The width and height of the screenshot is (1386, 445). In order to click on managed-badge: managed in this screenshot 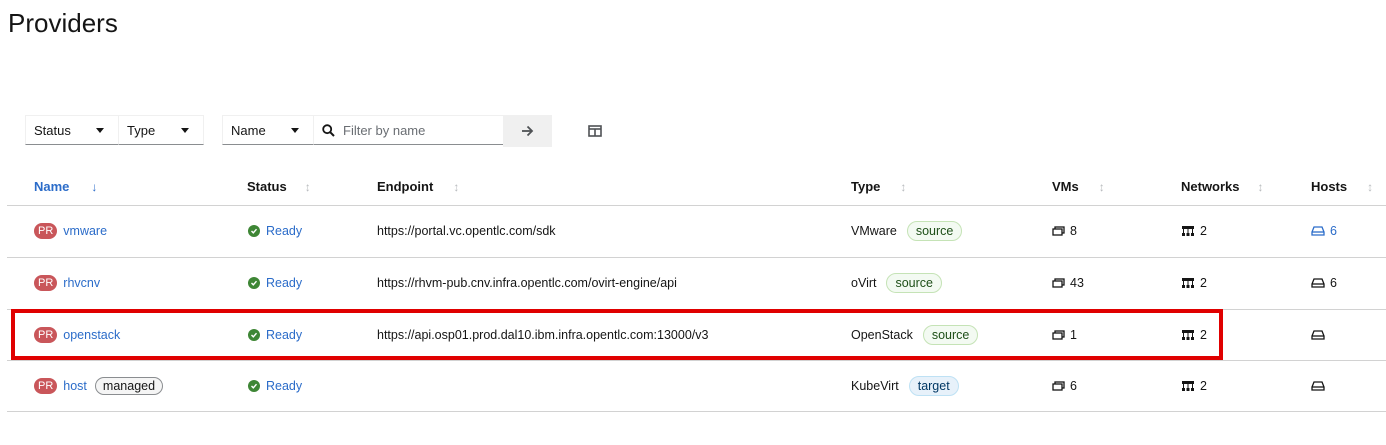, I will do `click(129, 386)`.